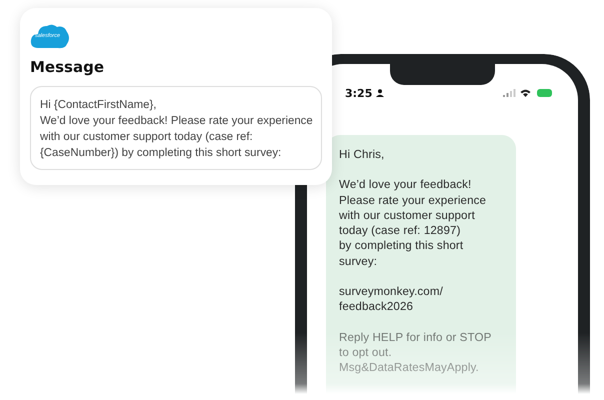 The width and height of the screenshot is (604, 400). Describe the element at coordinates (362, 154) in the screenshot. I see `message-text: Hi Chris,` at that location.